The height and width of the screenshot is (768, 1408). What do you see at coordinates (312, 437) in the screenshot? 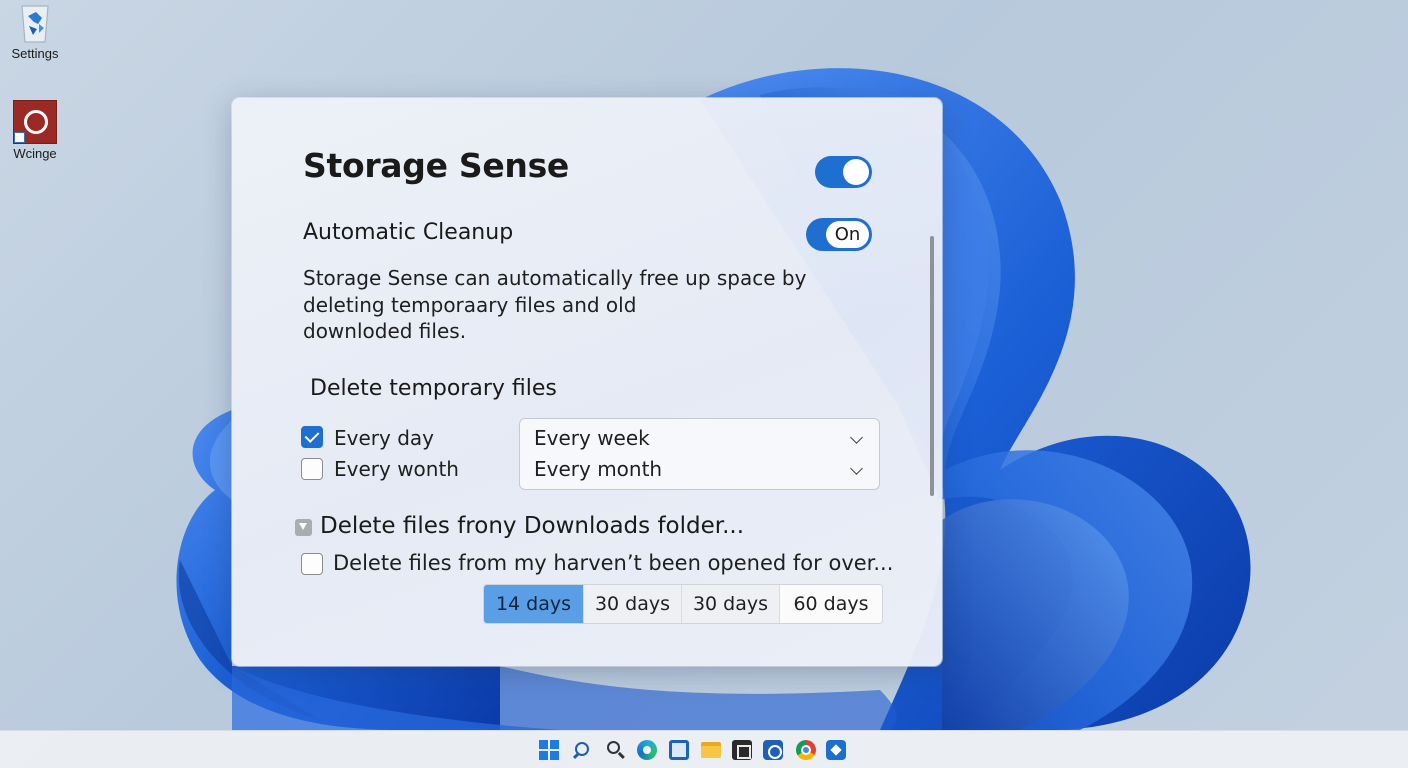
I see `every-day-checkbox` at bounding box center [312, 437].